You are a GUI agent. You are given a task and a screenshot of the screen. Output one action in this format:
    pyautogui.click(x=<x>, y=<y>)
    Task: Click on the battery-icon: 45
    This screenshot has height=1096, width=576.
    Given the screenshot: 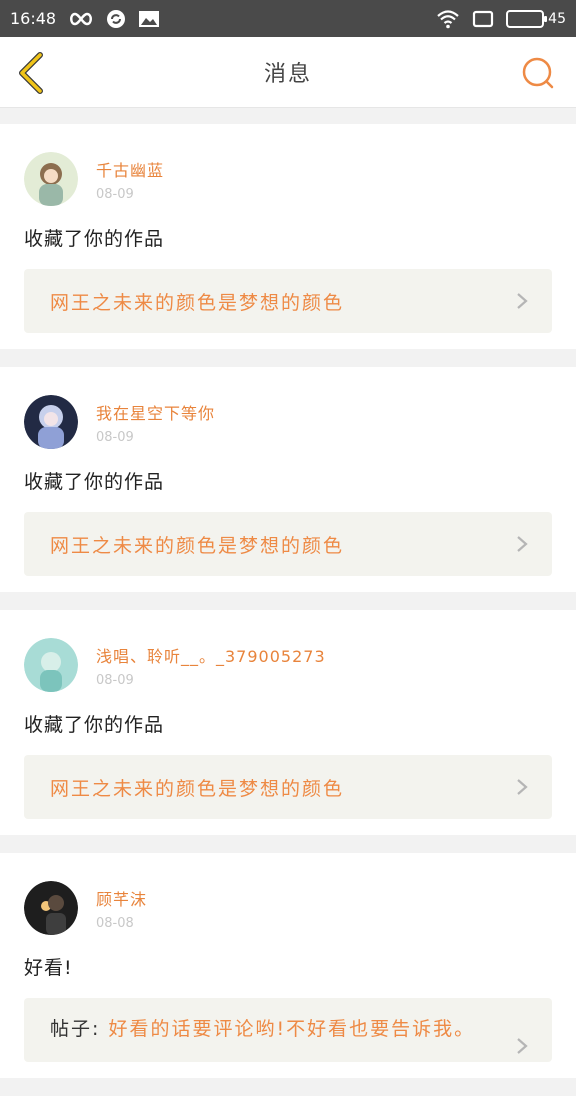 What is the action you would take?
    pyautogui.click(x=536, y=18)
    